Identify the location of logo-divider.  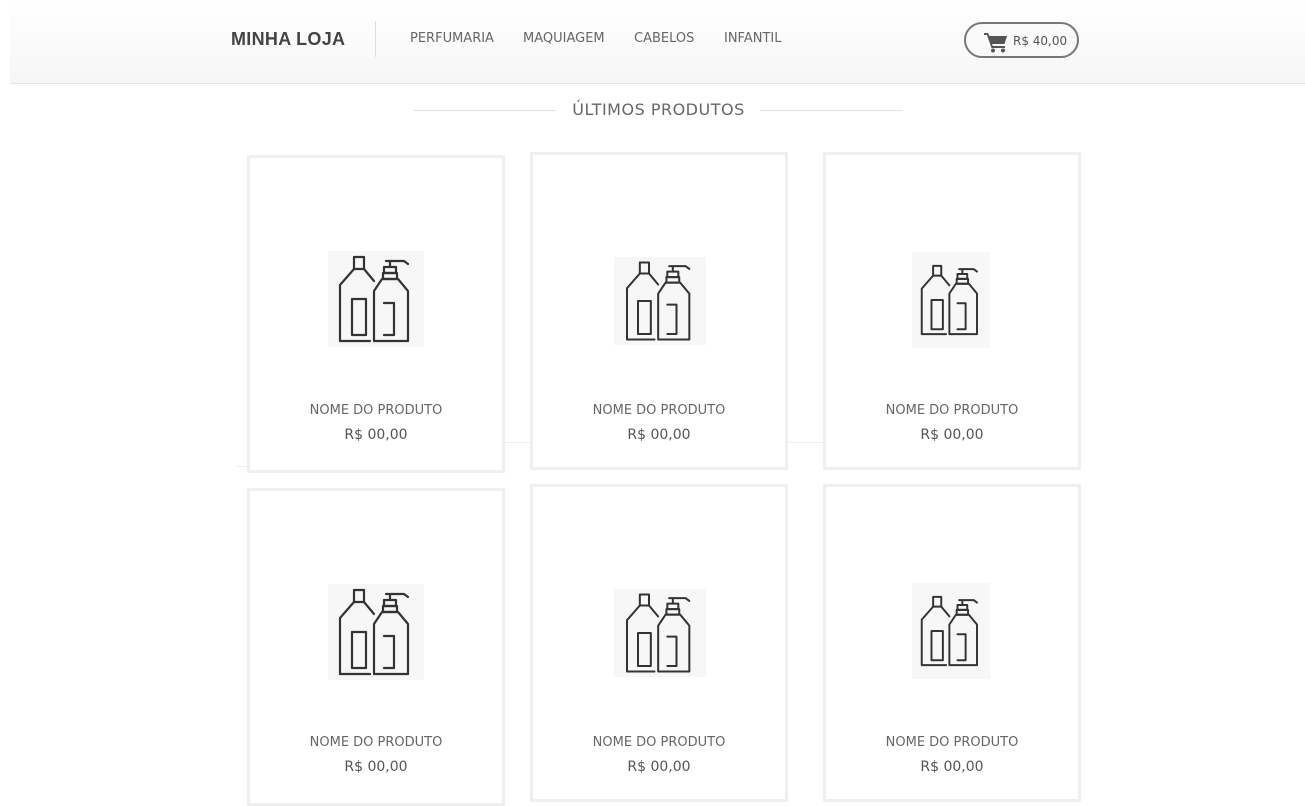
(375, 39).